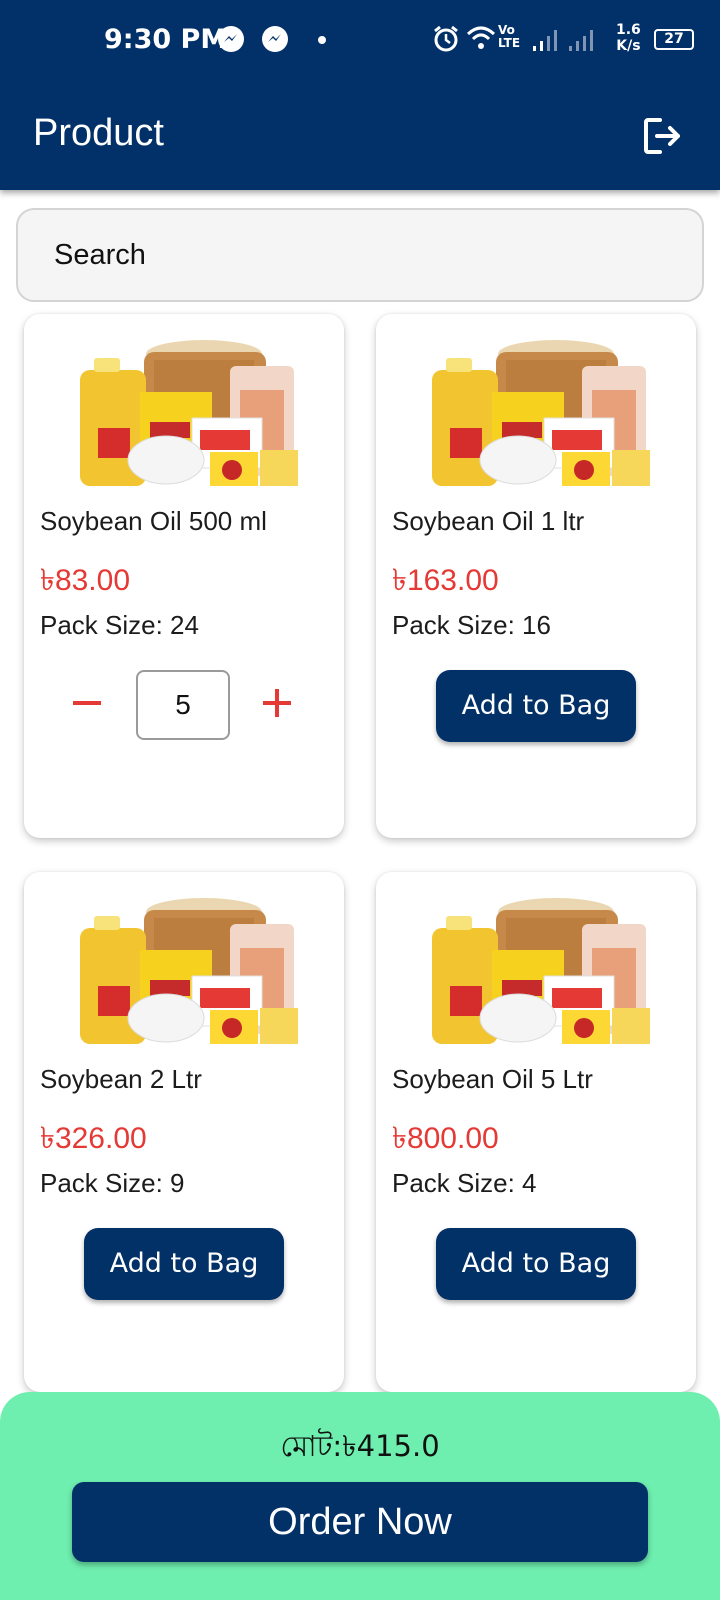 This screenshot has width=720, height=1600. I want to click on volte-label: Vo LTE, so click(509, 37).